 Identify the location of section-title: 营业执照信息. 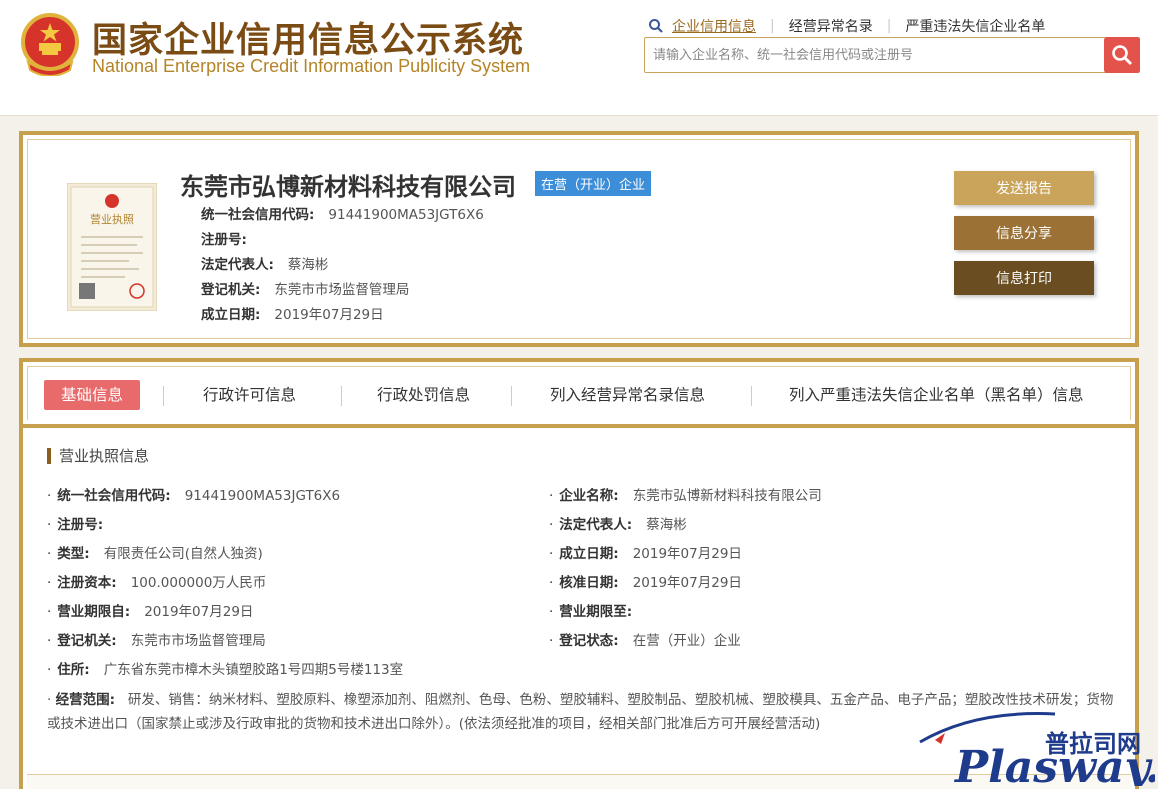
(98, 456).